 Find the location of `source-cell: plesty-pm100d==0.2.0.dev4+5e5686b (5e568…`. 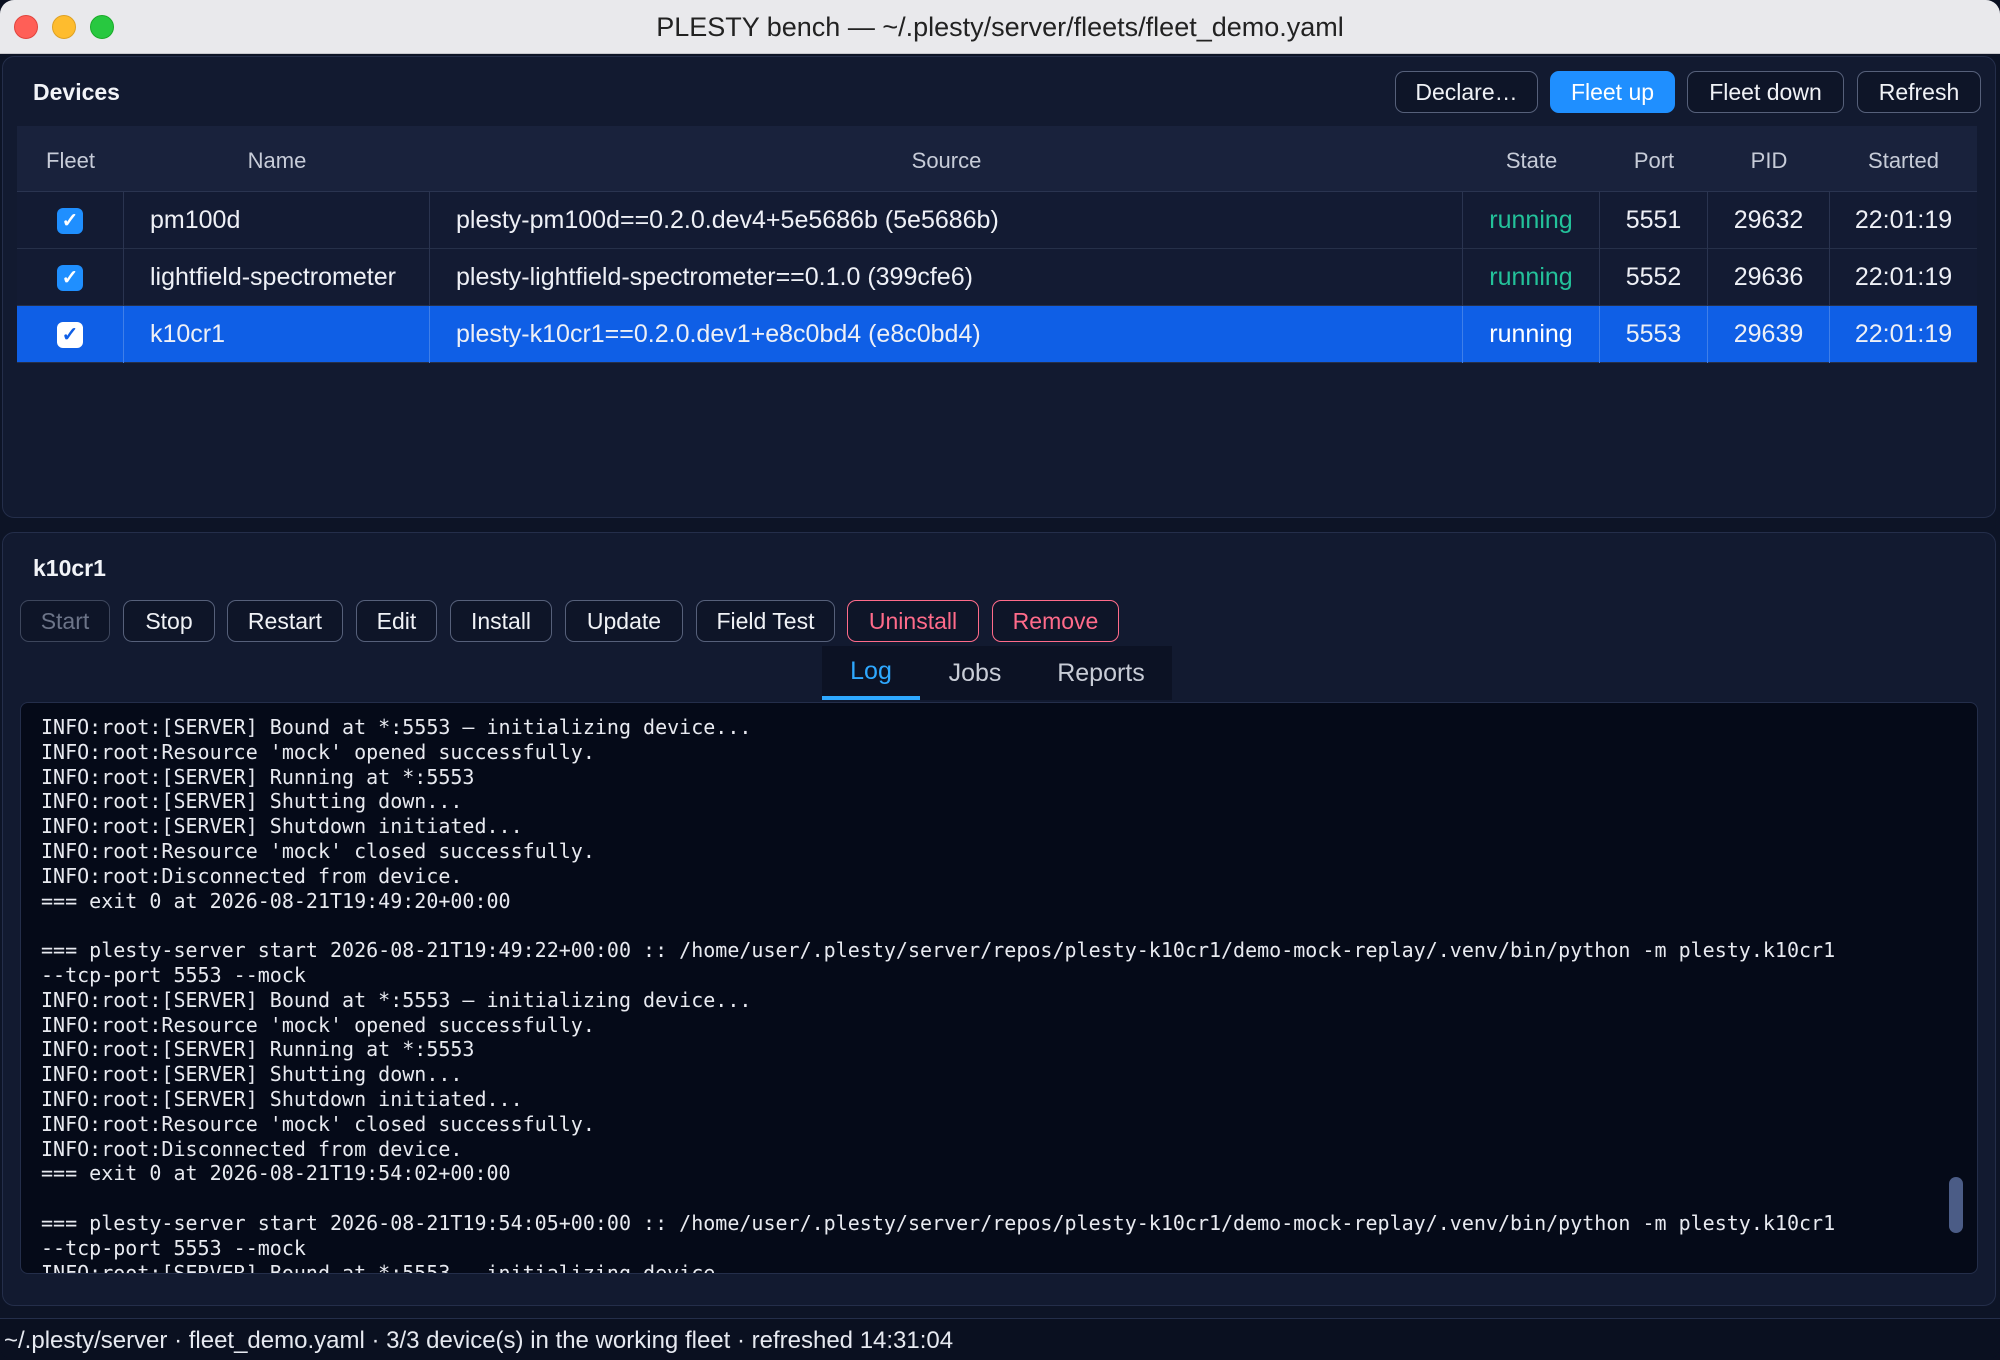

source-cell: plesty-pm100d==0.2.0.dev4+5e5686b (5e568… is located at coordinates (946, 220).